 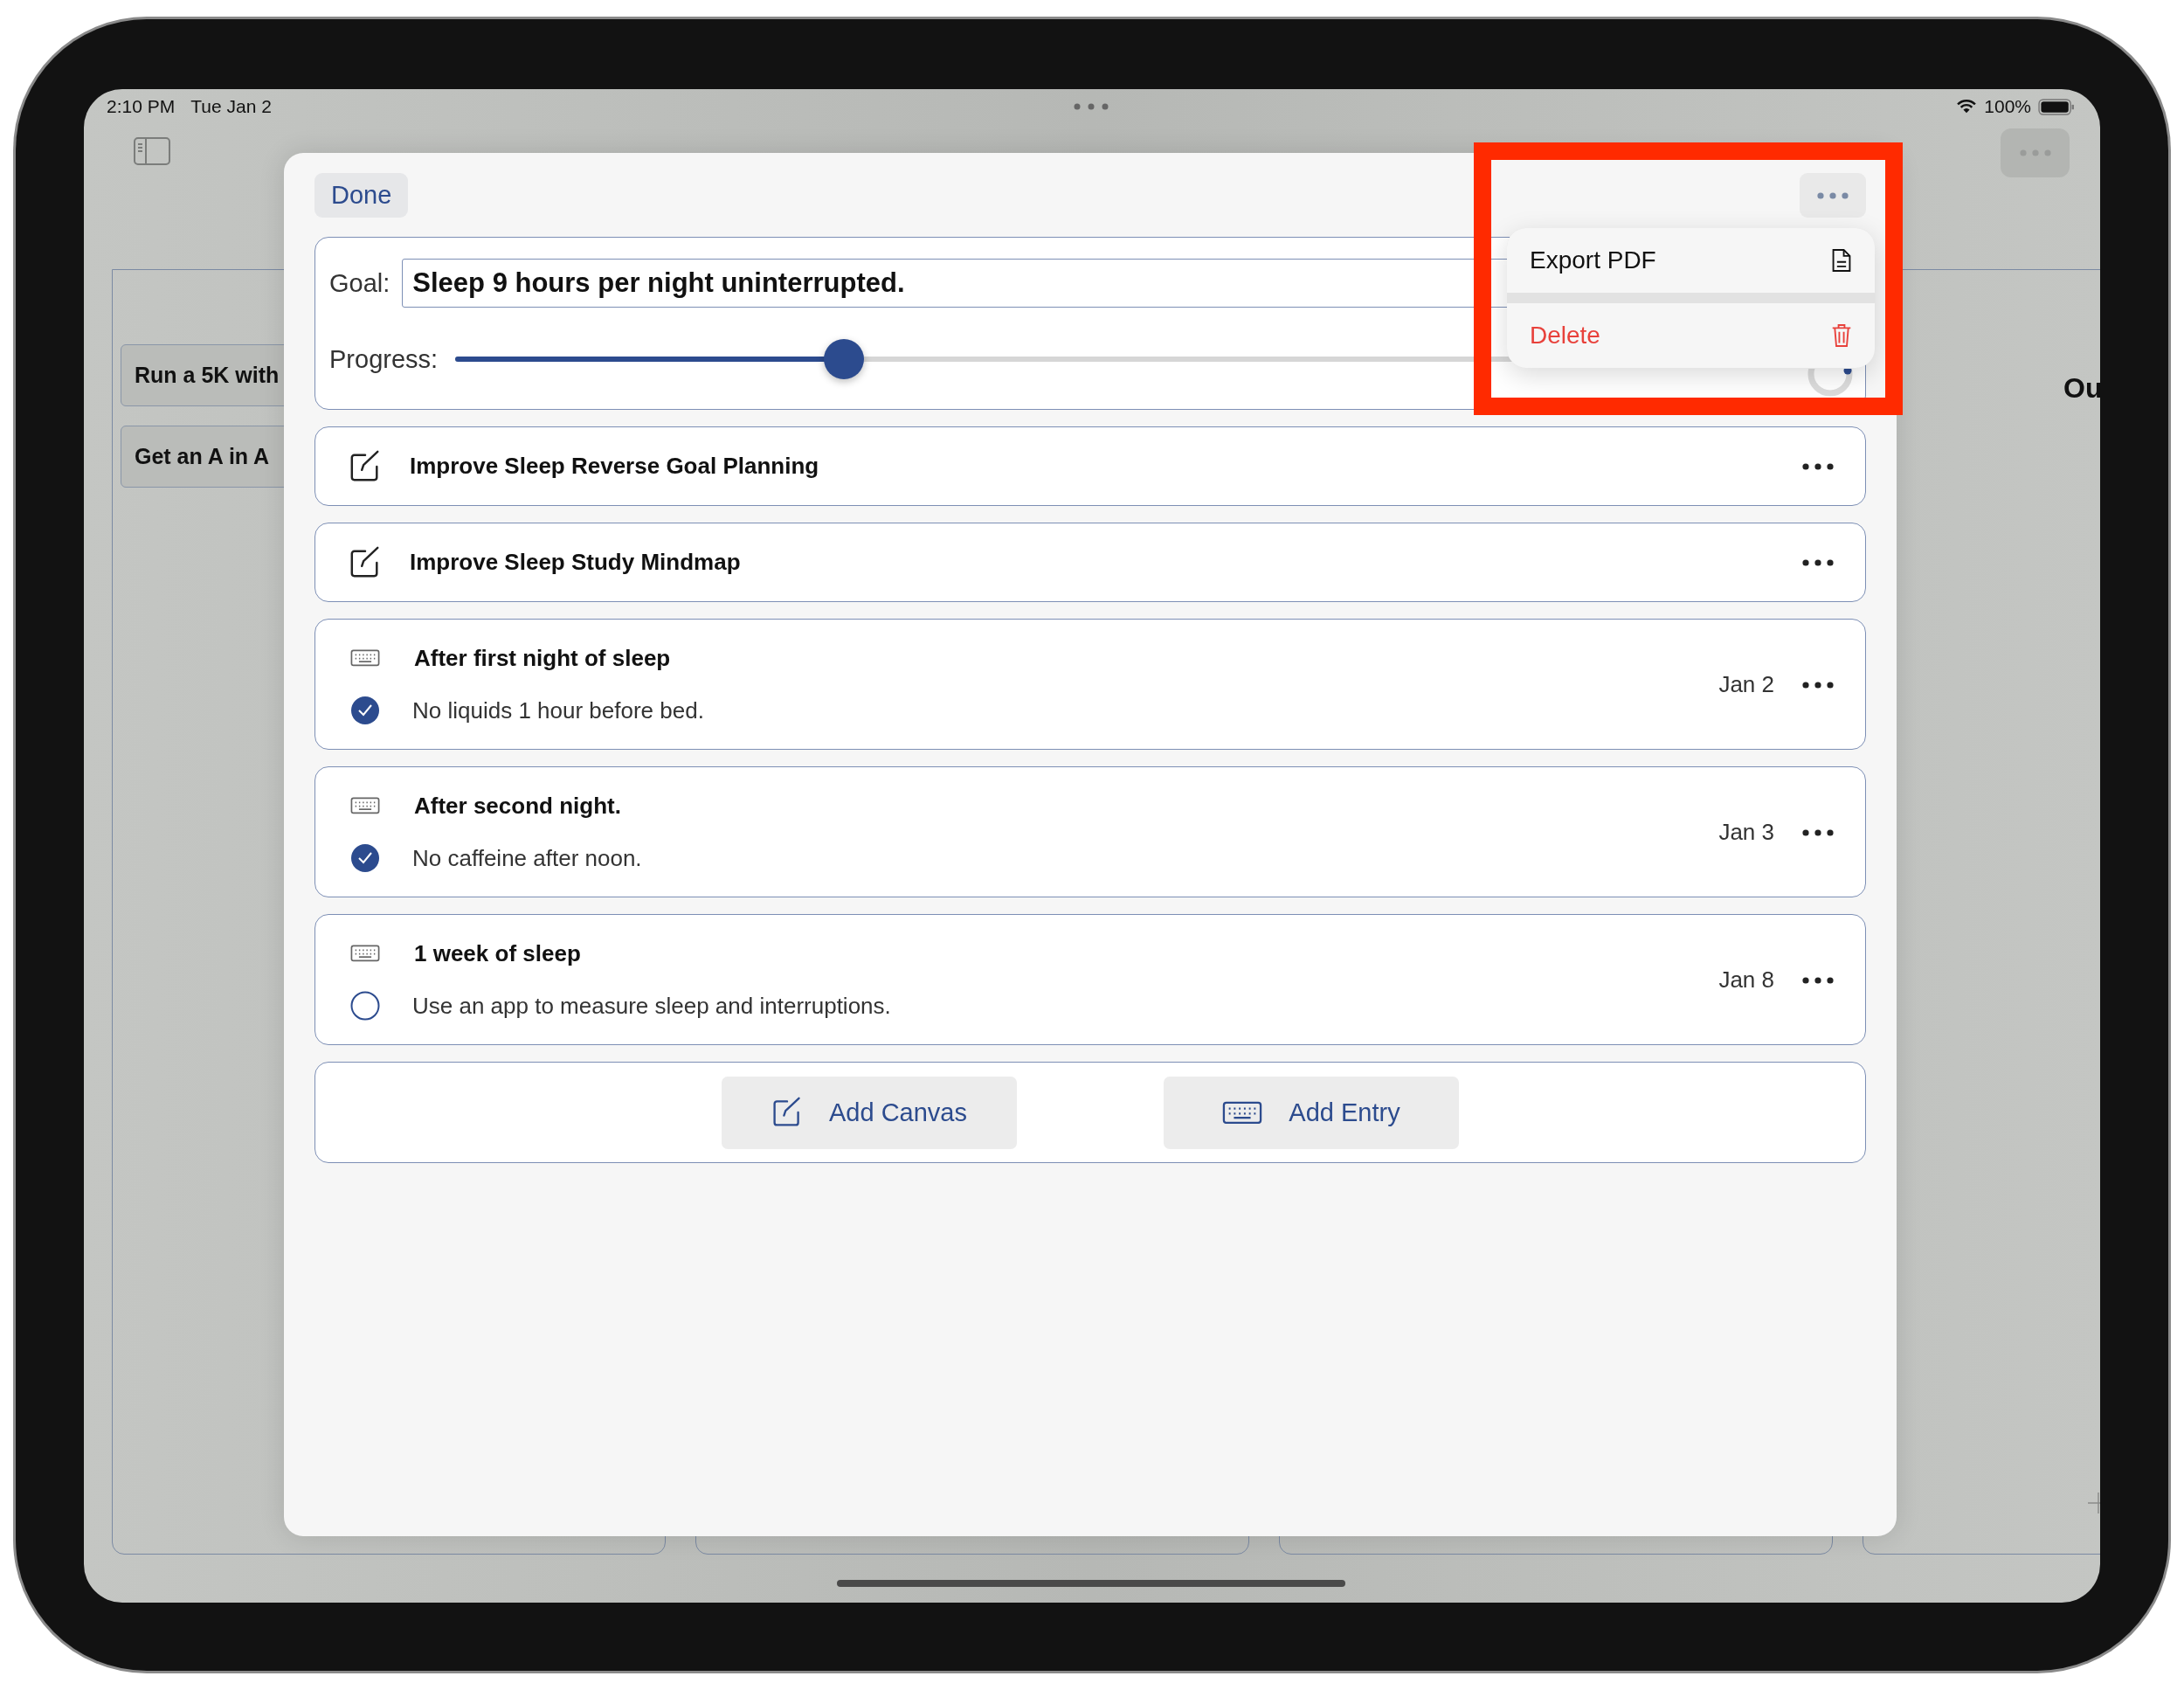 I want to click on goal-label: Goal:, so click(x=359, y=283).